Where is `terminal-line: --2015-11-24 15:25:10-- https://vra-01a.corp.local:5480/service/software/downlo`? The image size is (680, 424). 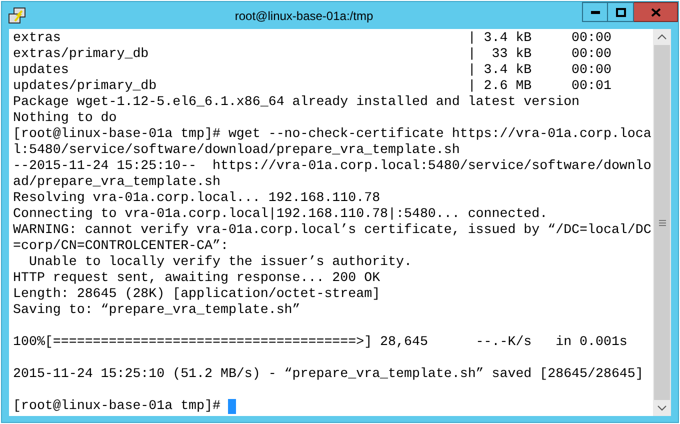 terminal-line: --2015-11-24 15:25:10-- https://vra-01a.corp.local:5480/service/software/downlo is located at coordinates (332, 166).